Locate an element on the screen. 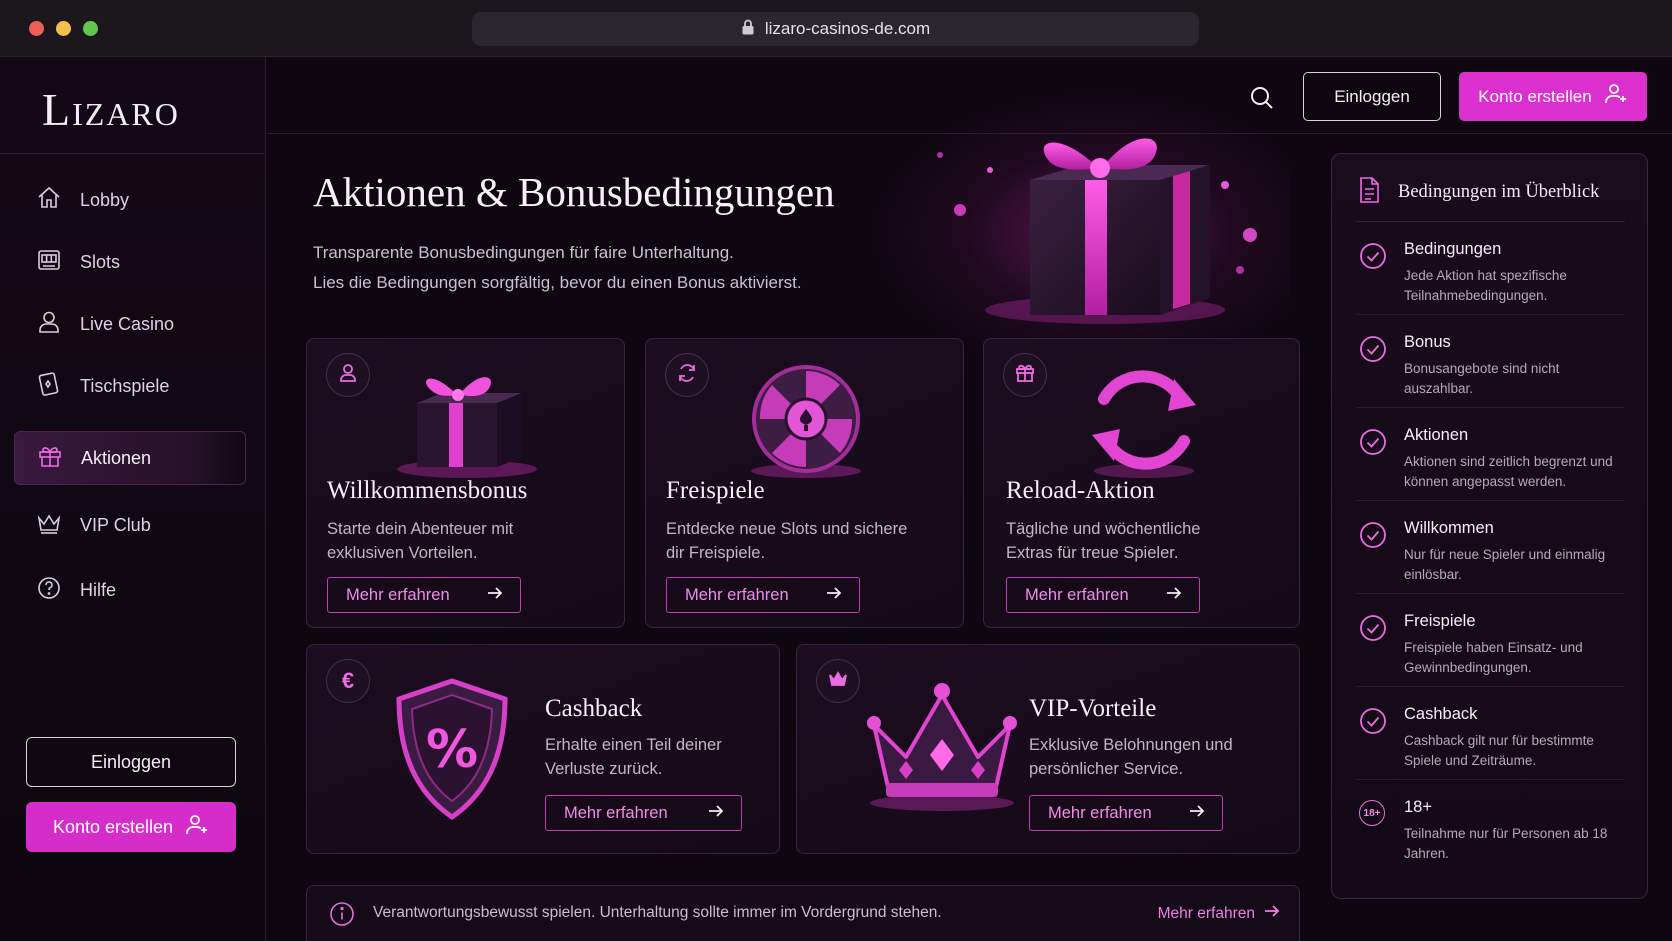 The image size is (1672, 941). address-bar: lizaro-casinos-de.com is located at coordinates (835, 29).